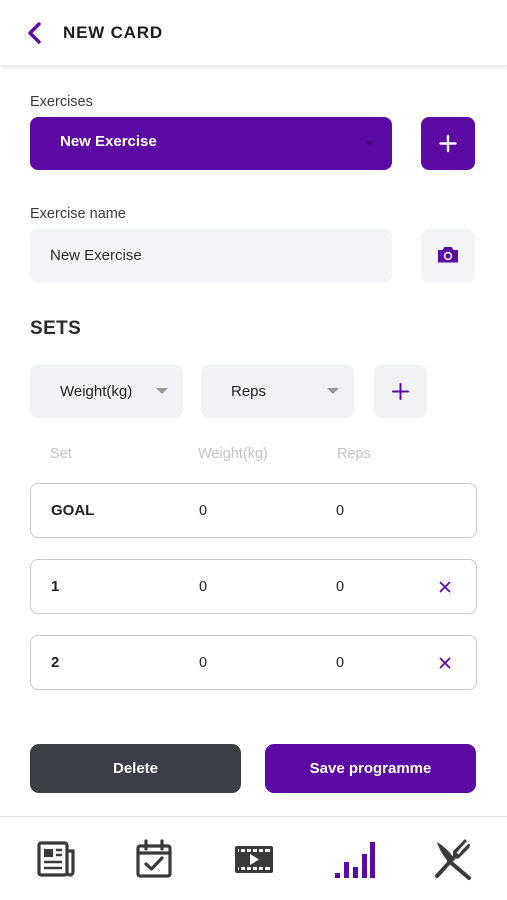  I want to click on tab-video, so click(254, 859).